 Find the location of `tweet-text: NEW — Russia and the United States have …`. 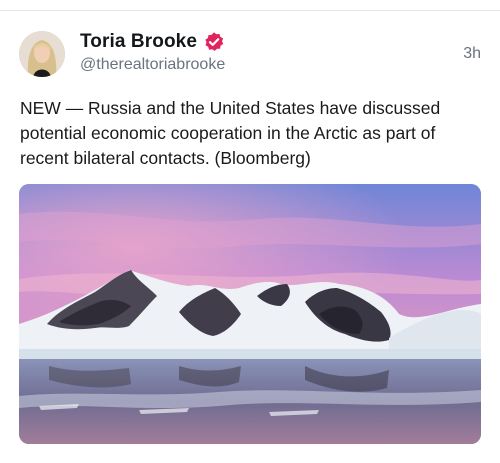

tweet-text: NEW — Russia and the United States have … is located at coordinates (230, 133).